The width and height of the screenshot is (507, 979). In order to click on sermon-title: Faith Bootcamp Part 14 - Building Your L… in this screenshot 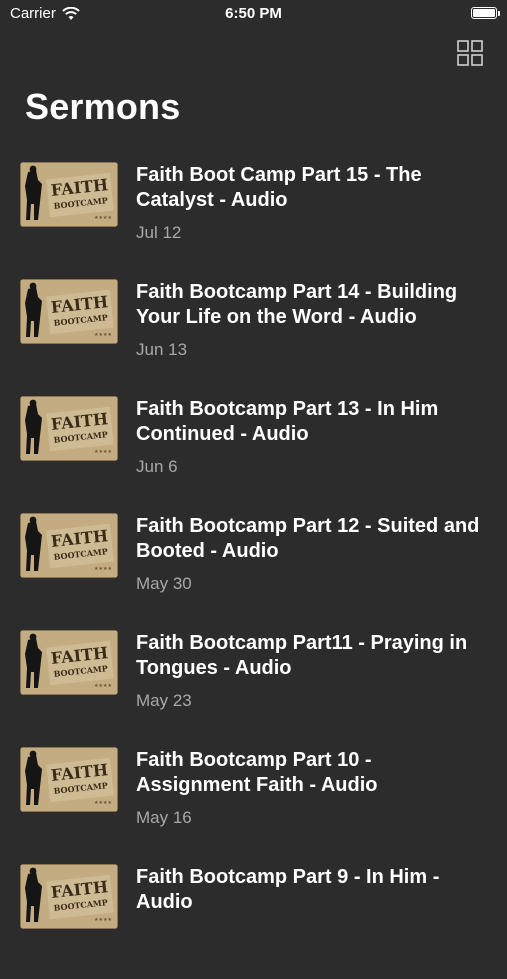, I will do `click(297, 304)`.